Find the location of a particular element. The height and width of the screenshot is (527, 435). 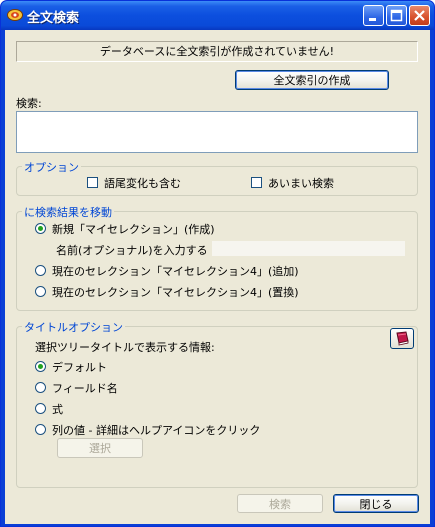

title-column-value-label: 列の値 - 詳細はヘルプアイコンをクリック is located at coordinates (156, 430).